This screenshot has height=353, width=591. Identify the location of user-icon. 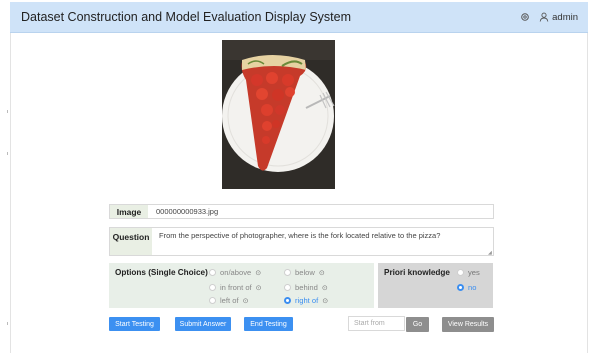
(543, 17).